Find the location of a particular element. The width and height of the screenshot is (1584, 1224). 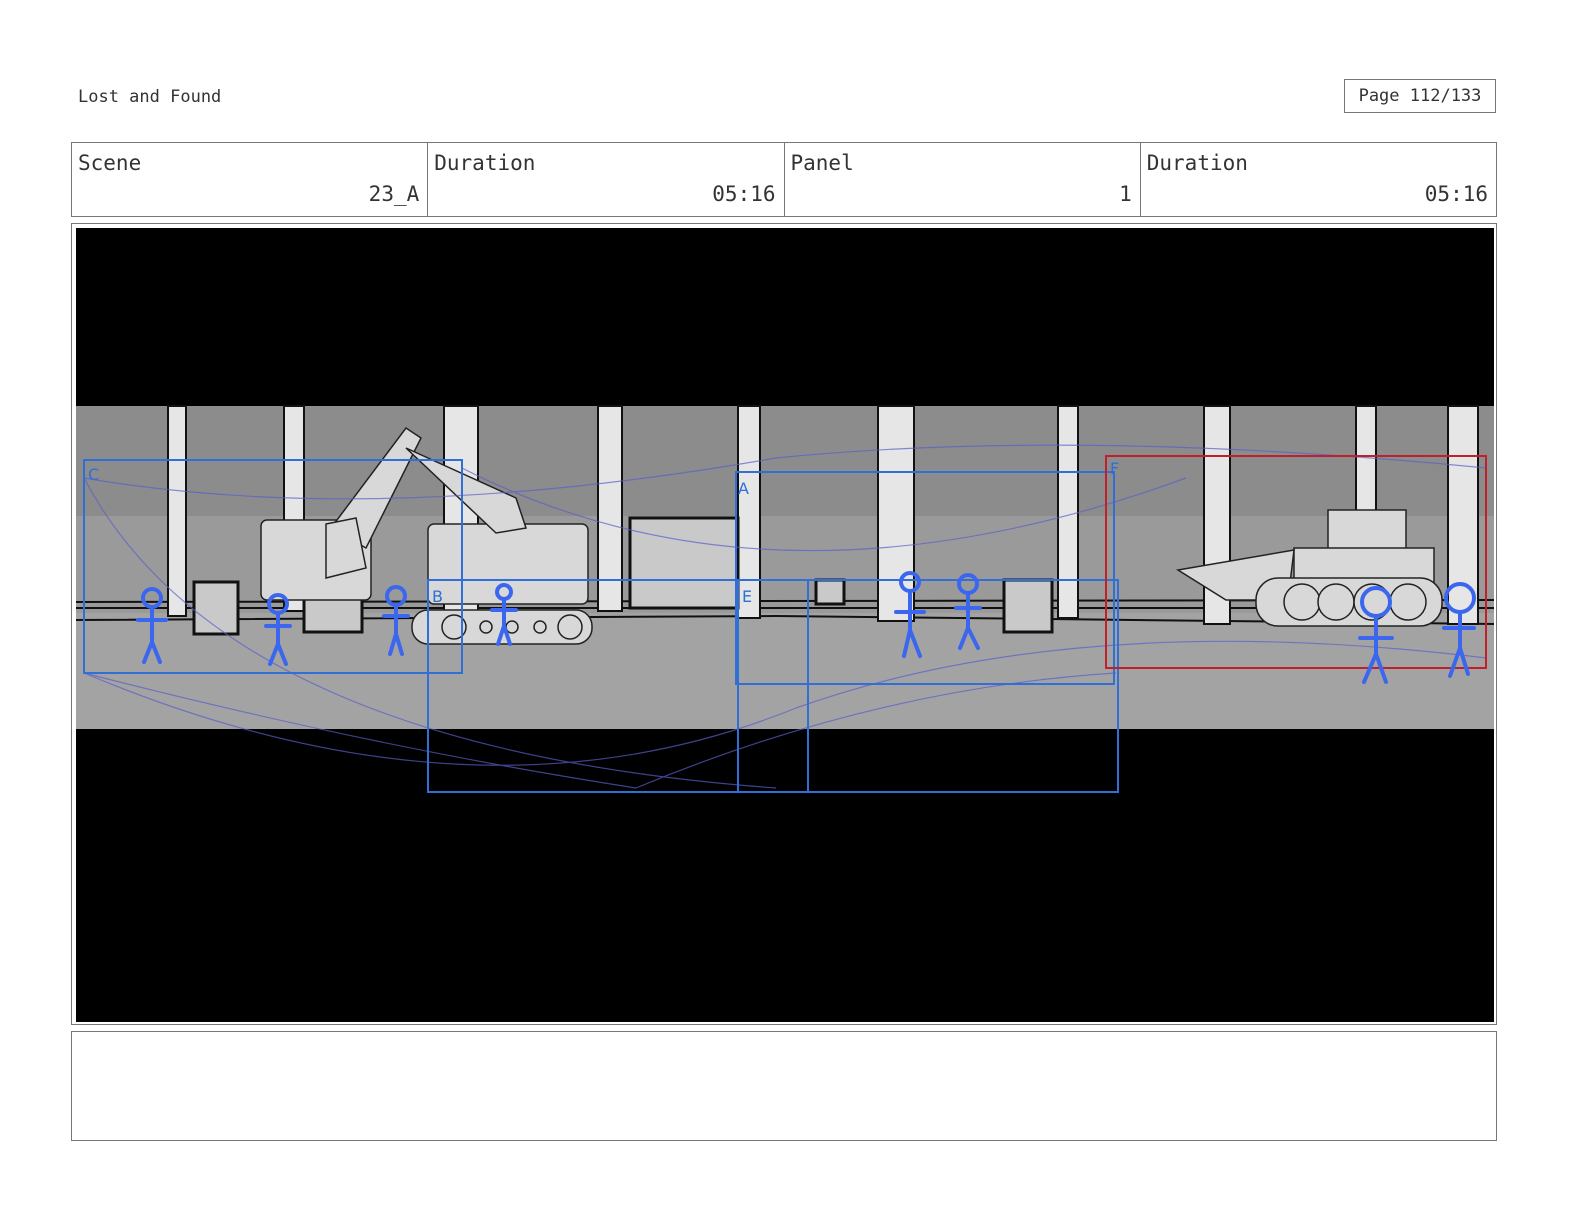

page-number: Page 112/133 is located at coordinates (1420, 96).